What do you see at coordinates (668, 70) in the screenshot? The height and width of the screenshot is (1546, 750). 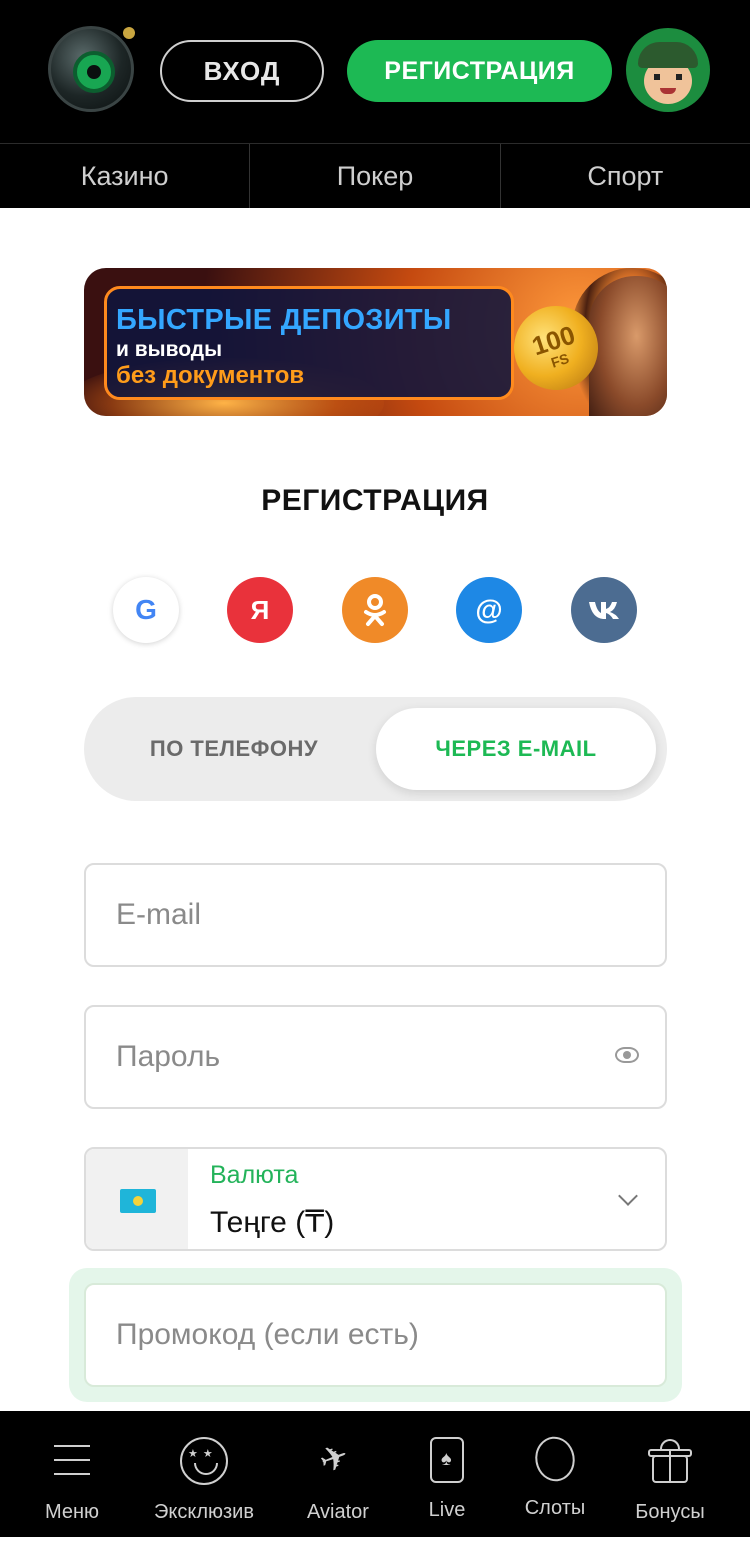 I see `avatar` at bounding box center [668, 70].